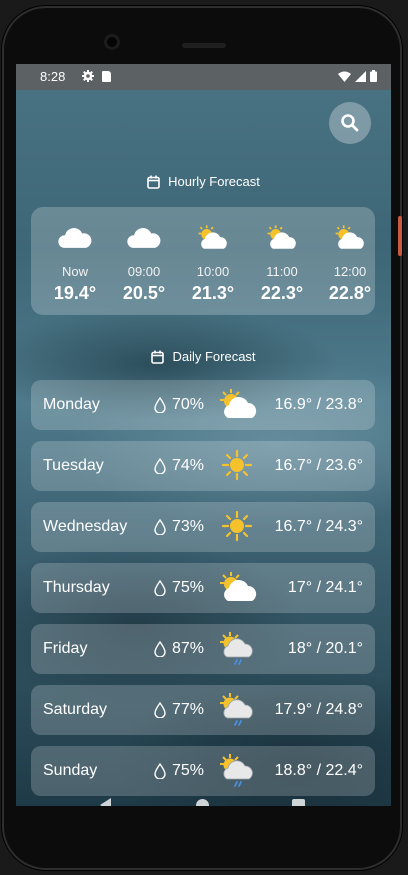 This screenshot has width=408, height=875. I want to click on front-camera, so click(112, 42).